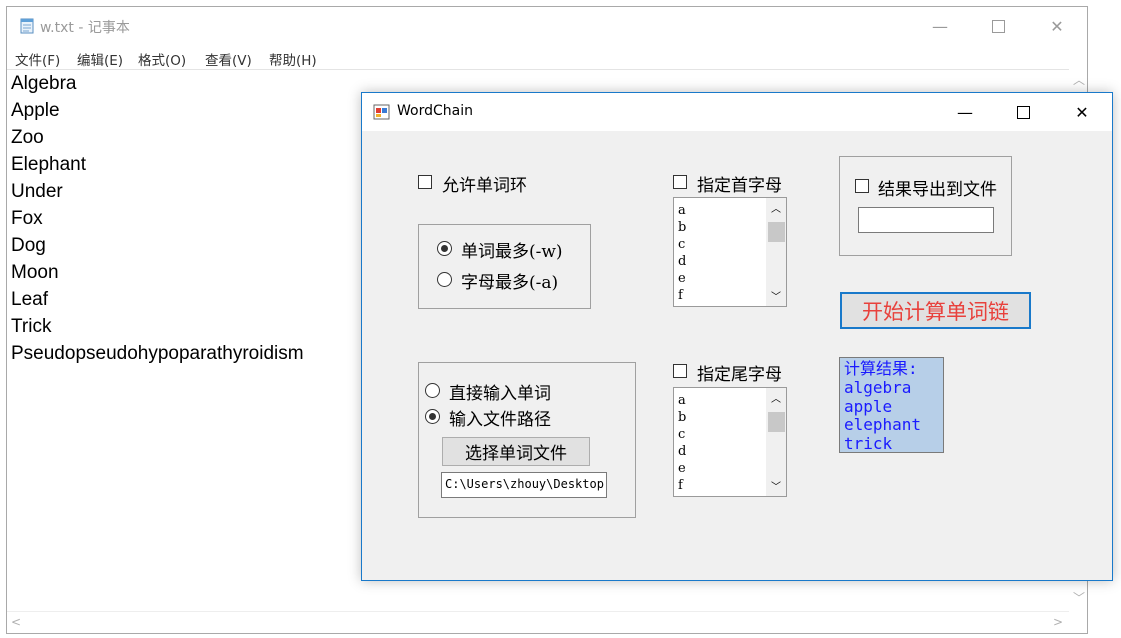  Describe the element at coordinates (31, 326) in the screenshot. I see `text-line: Trick` at that location.